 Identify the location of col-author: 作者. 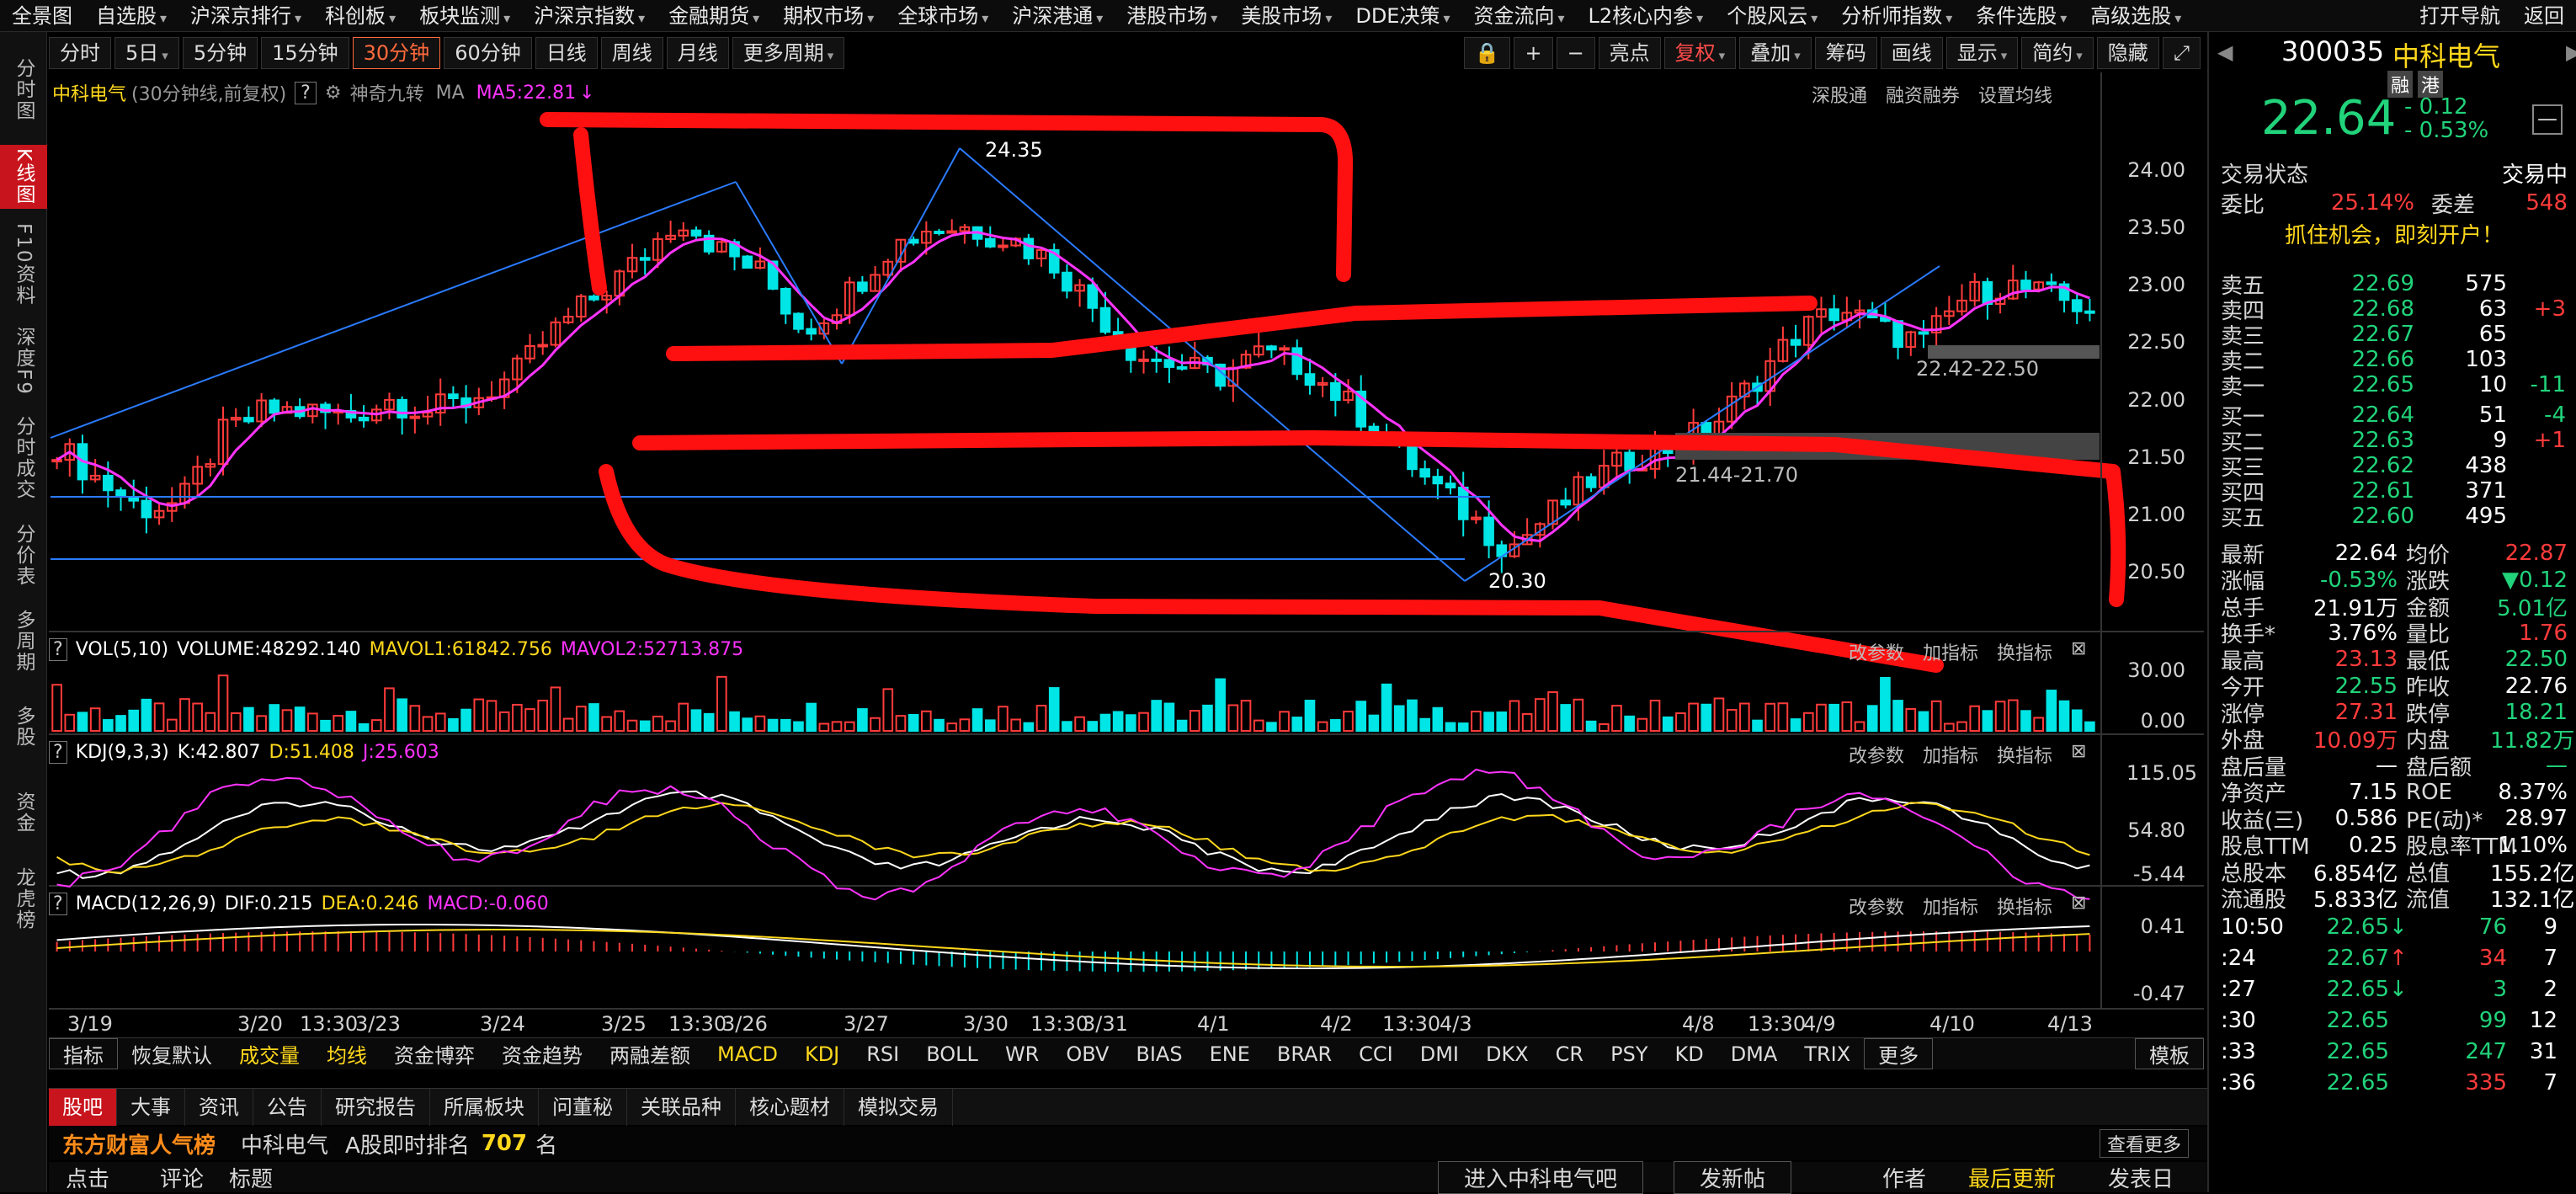
(1904, 1177).